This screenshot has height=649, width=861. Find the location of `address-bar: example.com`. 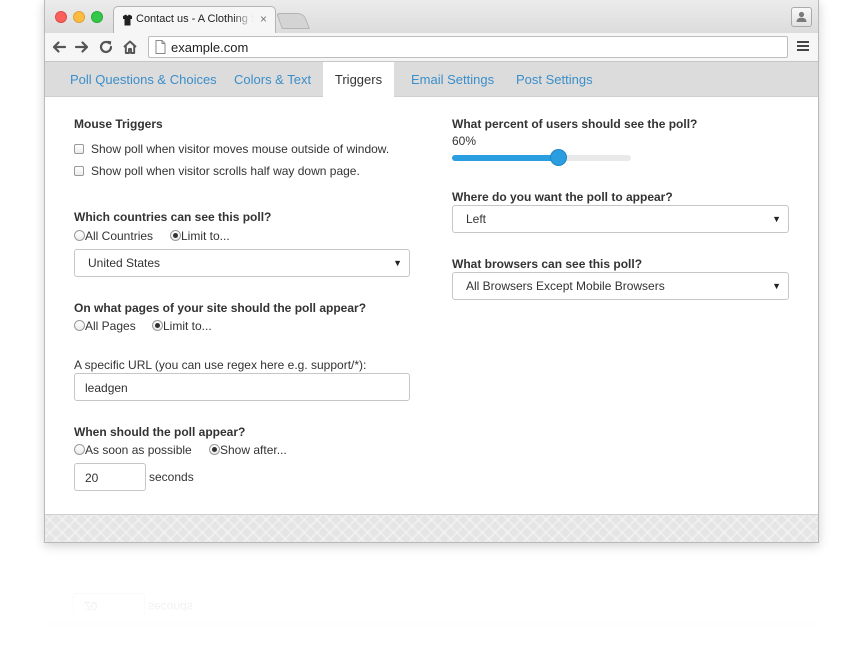

address-bar: example.com is located at coordinates (468, 47).